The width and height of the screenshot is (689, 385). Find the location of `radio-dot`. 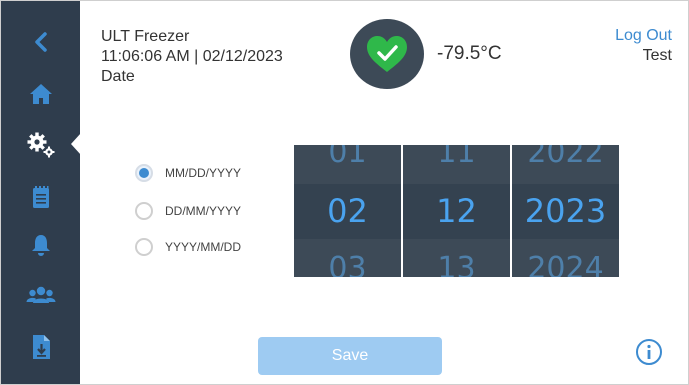

radio-dot is located at coordinates (144, 173).